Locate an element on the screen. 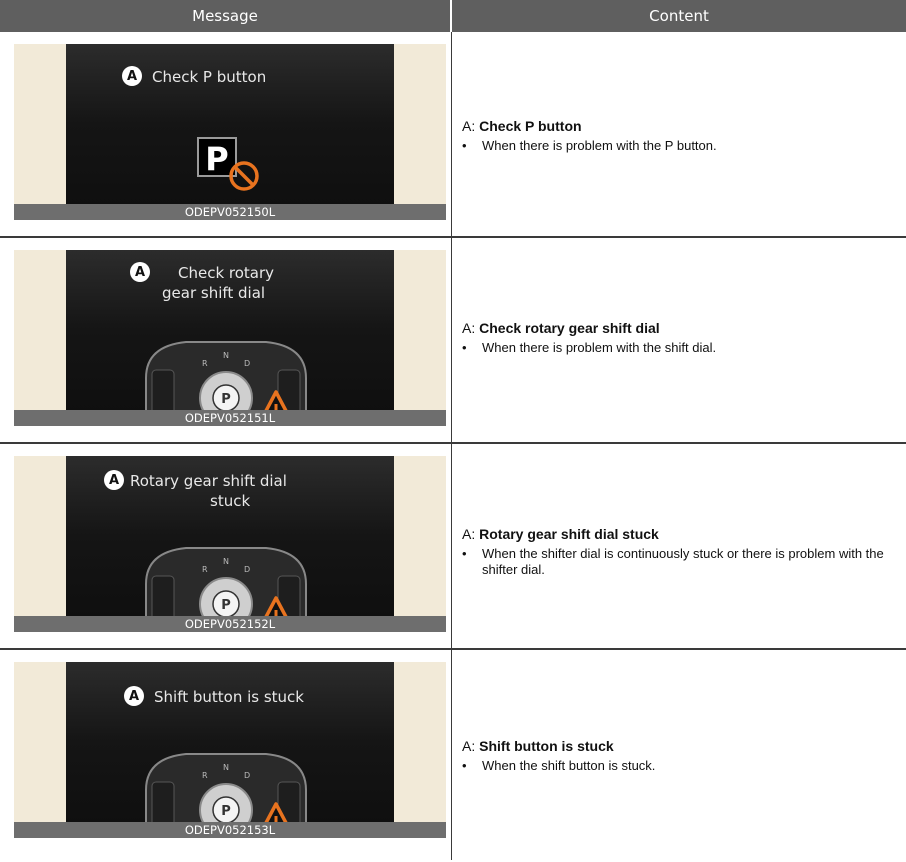 The height and width of the screenshot is (862, 906). cluster-message-line2: stuck is located at coordinates (230, 501).